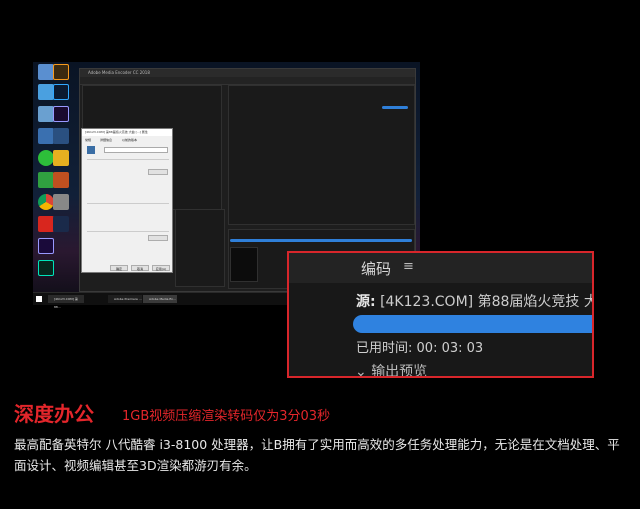  What do you see at coordinates (129, 140) in the screenshot?
I see `tab-previous-versions: 以前的版本` at bounding box center [129, 140].